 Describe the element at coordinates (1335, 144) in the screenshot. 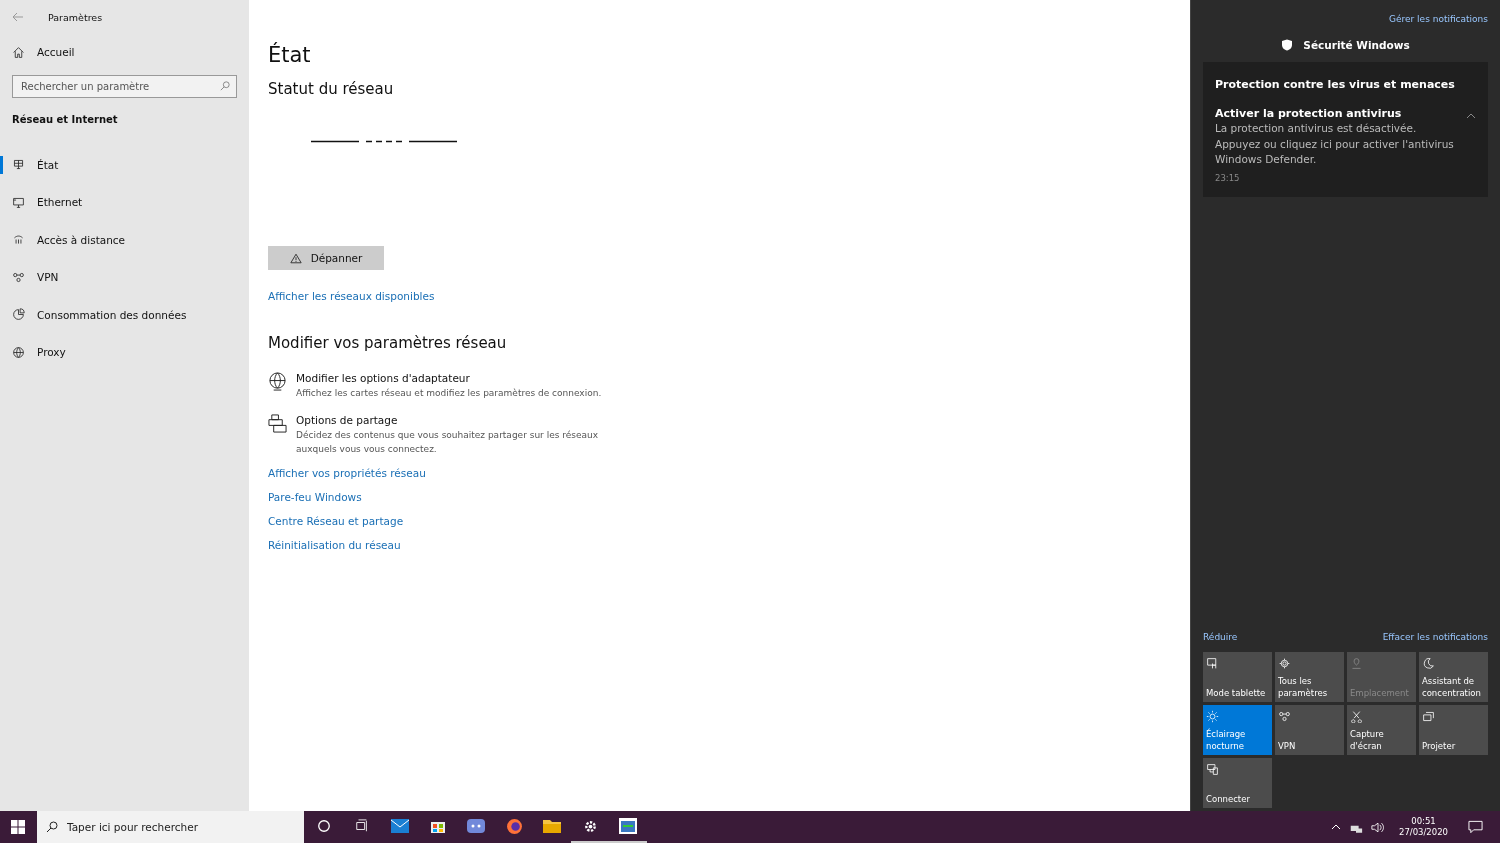

I see `notification-body: La protection antivirus est désactivée. Appuyez ou cliquez ici pour activer l'antivirus Windows Defender.` at that location.